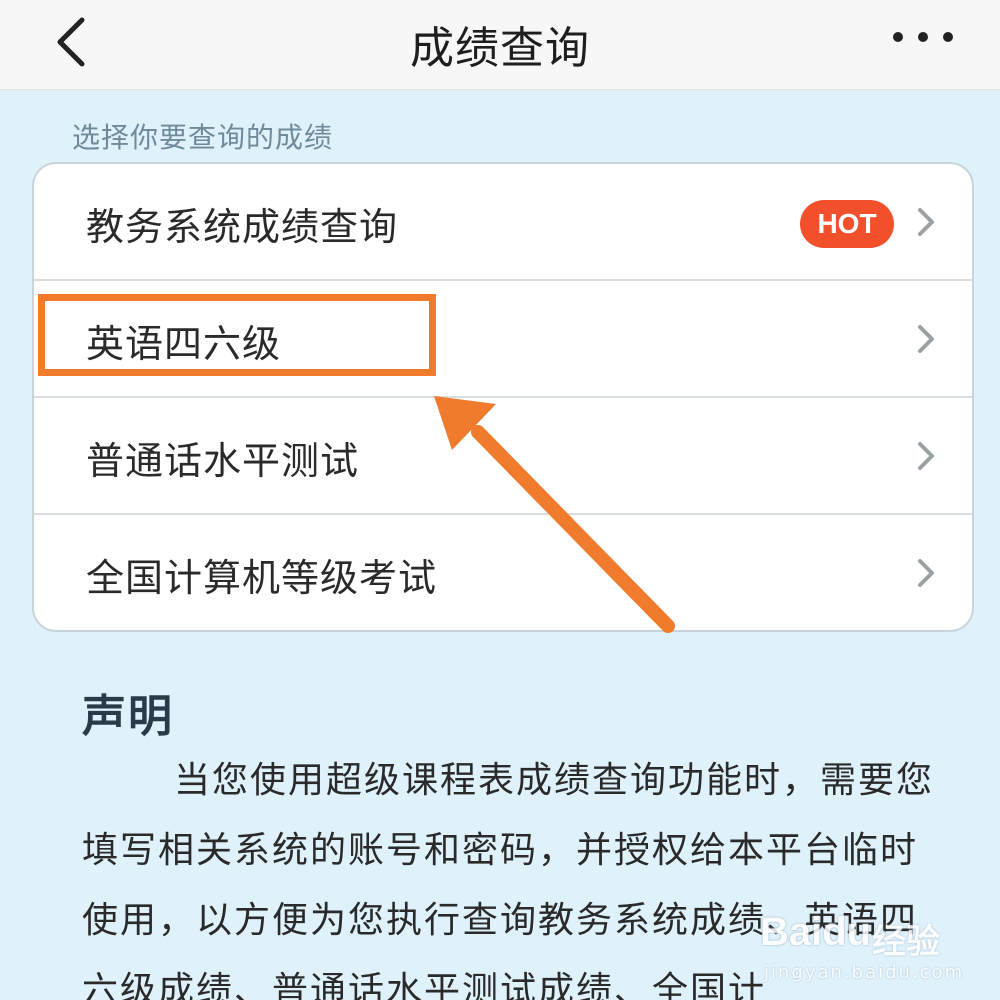 The height and width of the screenshot is (1000, 1000). Describe the element at coordinates (128, 716) in the screenshot. I see `declaration-title: 声明` at that location.